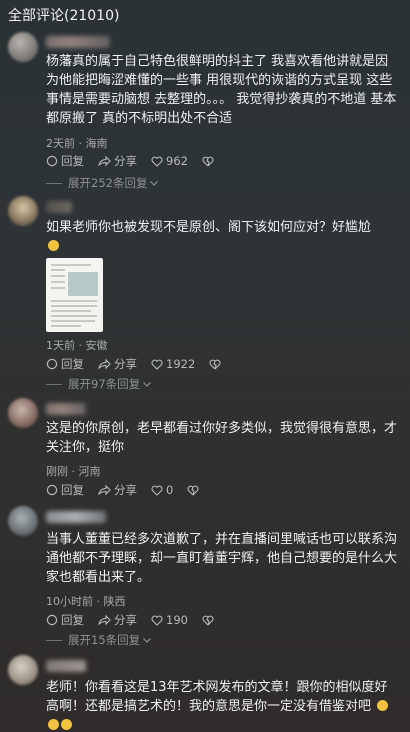 This screenshot has width=410, height=732. Describe the element at coordinates (138, 161) in the screenshot. I see `comment-actions: 回复 分享 962` at that location.